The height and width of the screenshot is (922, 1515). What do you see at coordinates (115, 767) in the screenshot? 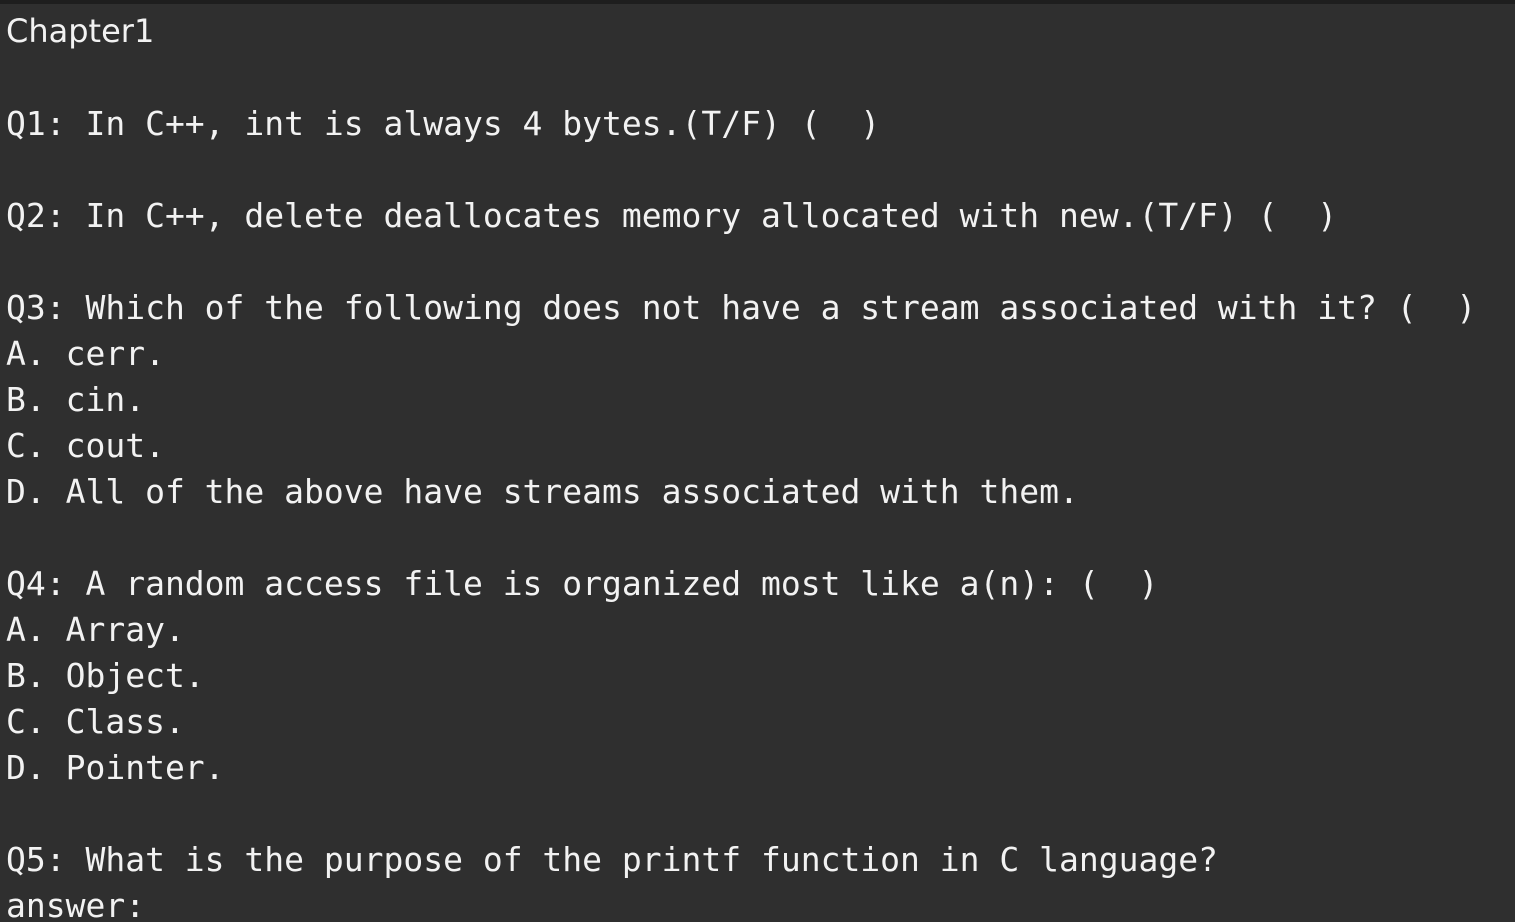
I see `q4-option-d: D. Pointer.` at bounding box center [115, 767].